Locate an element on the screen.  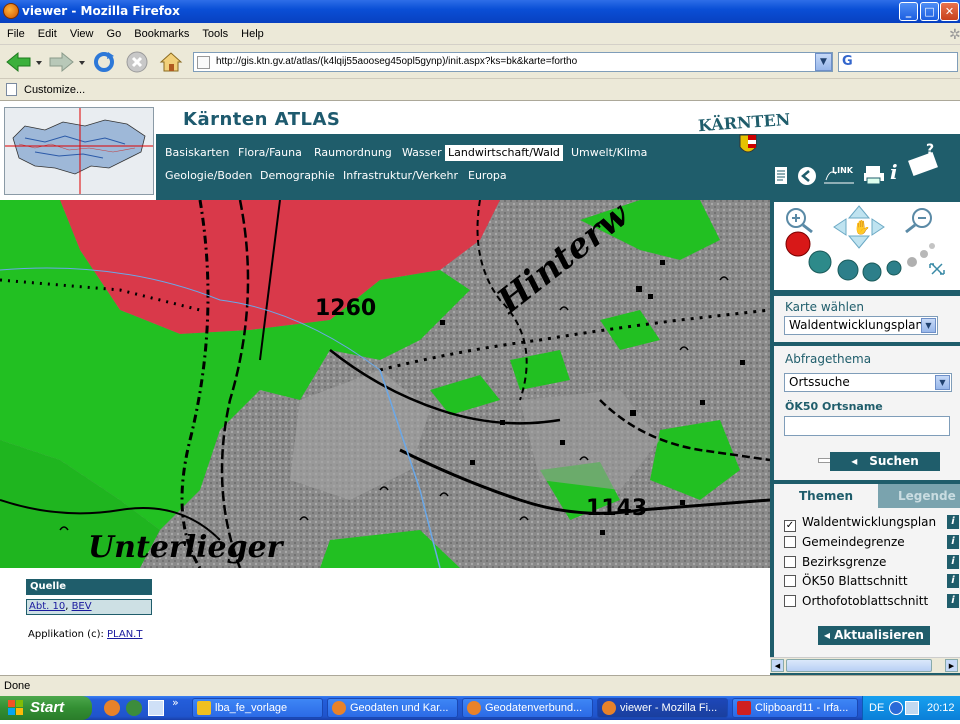
arrow-left-icon: ◂ is located at coordinates (827, 635).